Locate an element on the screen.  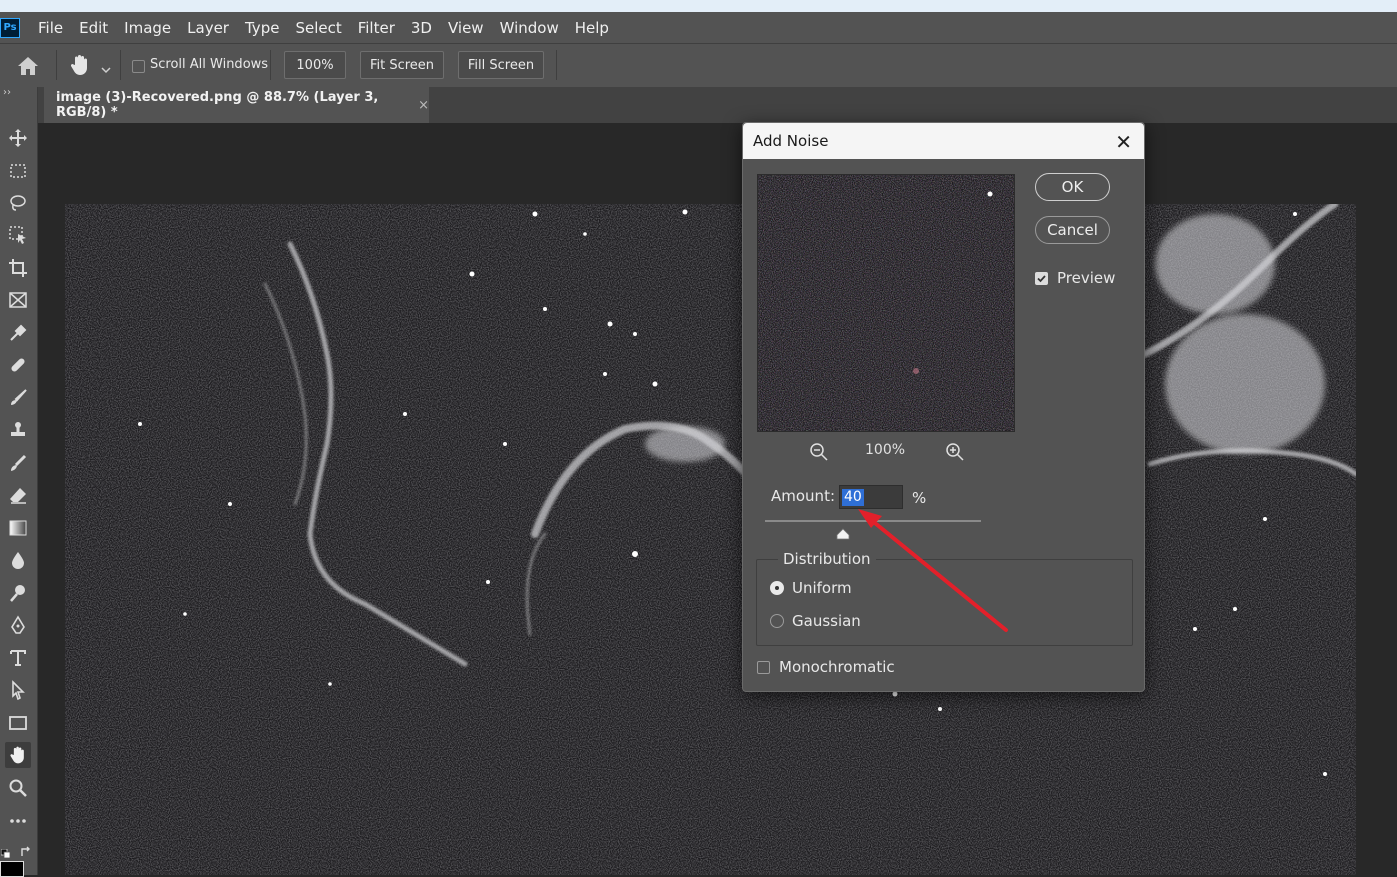
filter-preview is located at coordinates (886, 303).